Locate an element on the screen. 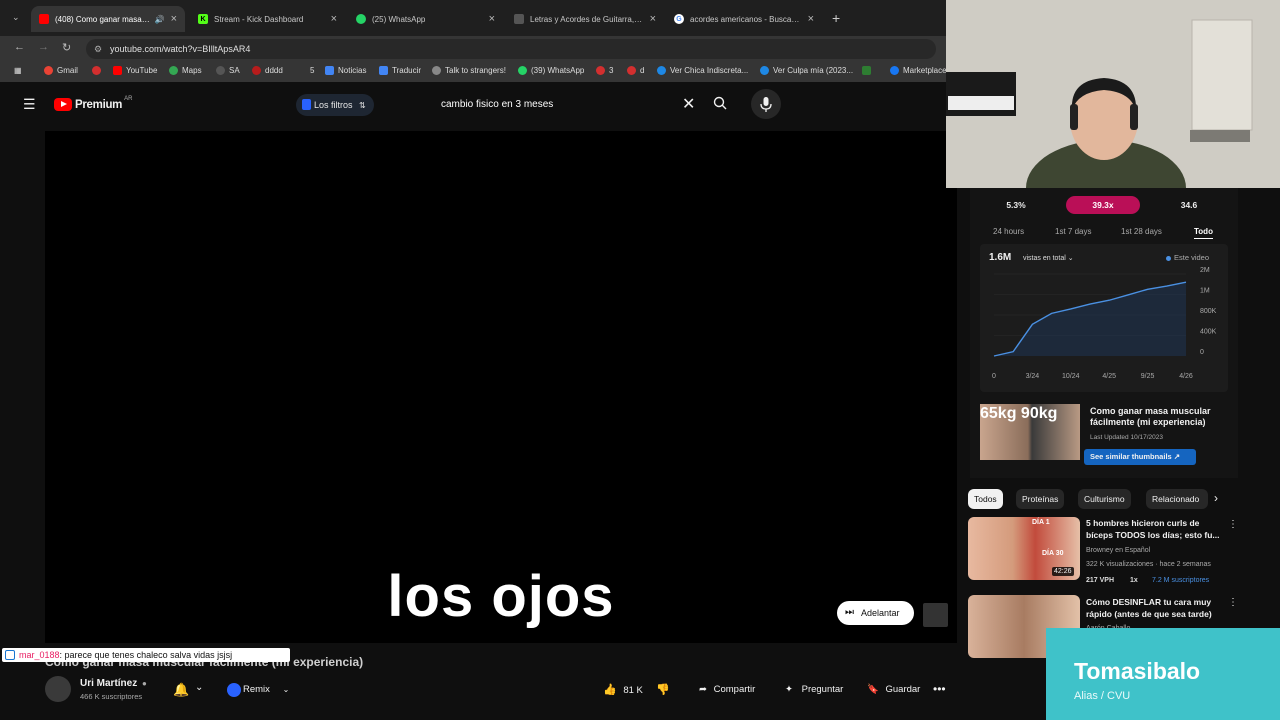 The image size is (1280, 720). bookmark-traducir: Traducir is located at coordinates (400, 70).